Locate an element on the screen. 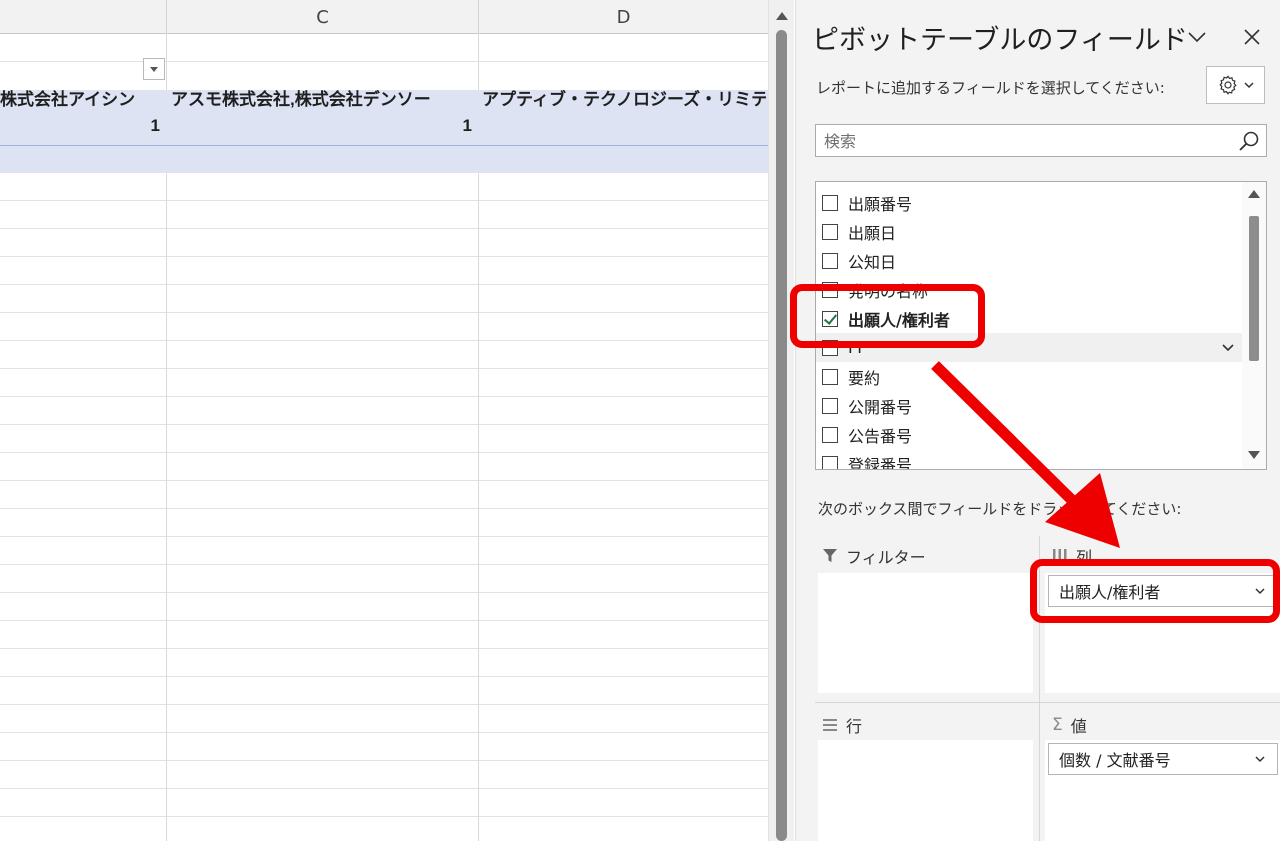  close-icon is located at coordinates (1252, 37).